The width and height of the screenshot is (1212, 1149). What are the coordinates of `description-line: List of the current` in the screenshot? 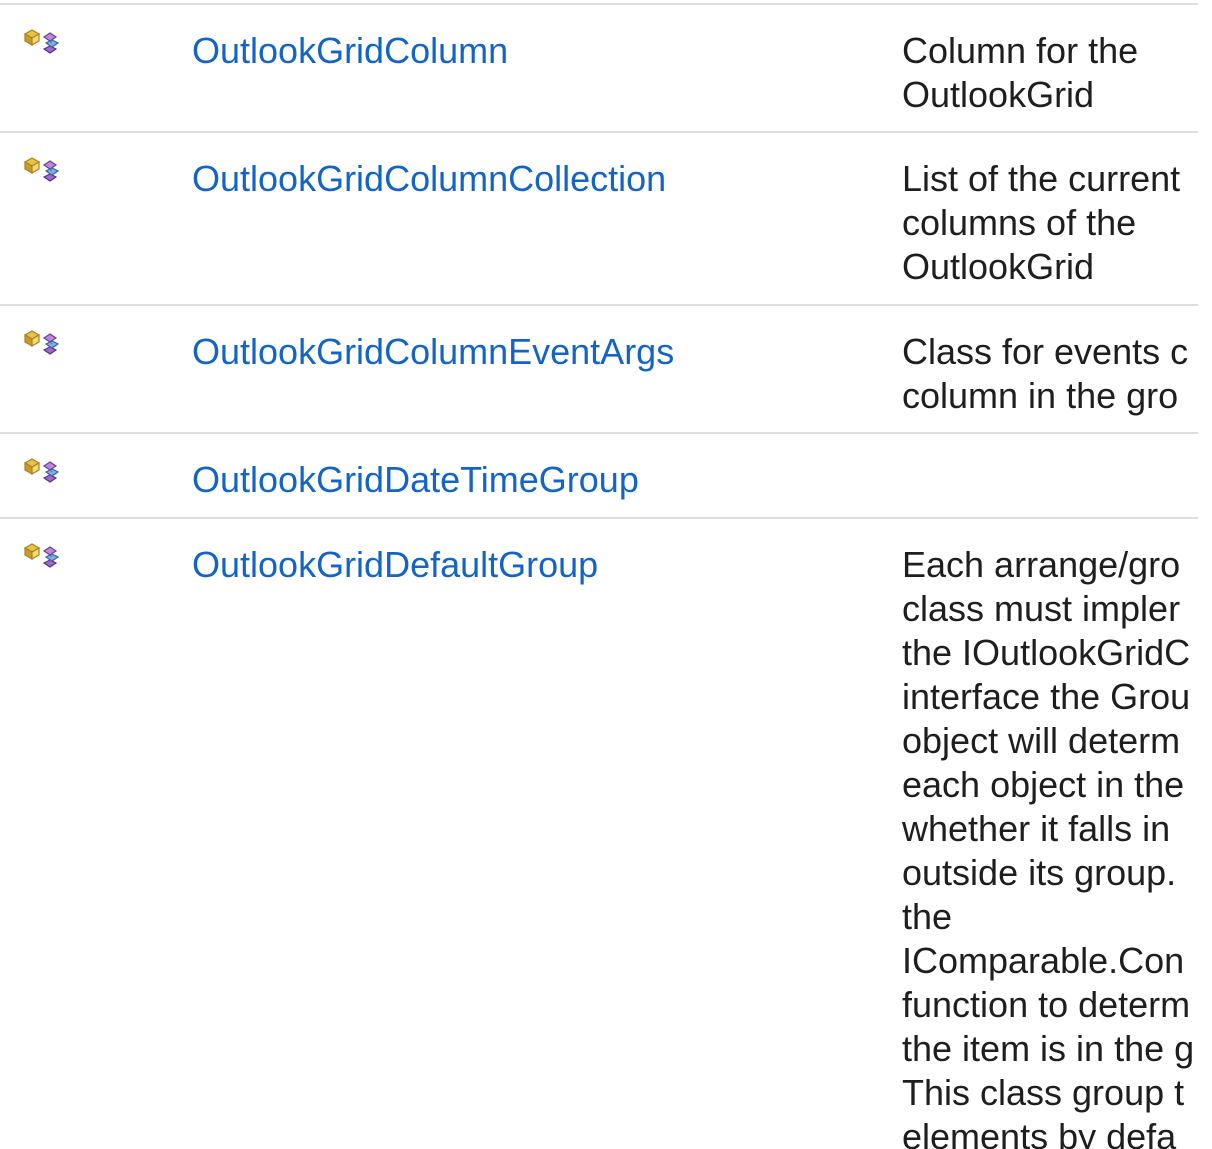 It's located at (1041, 178).